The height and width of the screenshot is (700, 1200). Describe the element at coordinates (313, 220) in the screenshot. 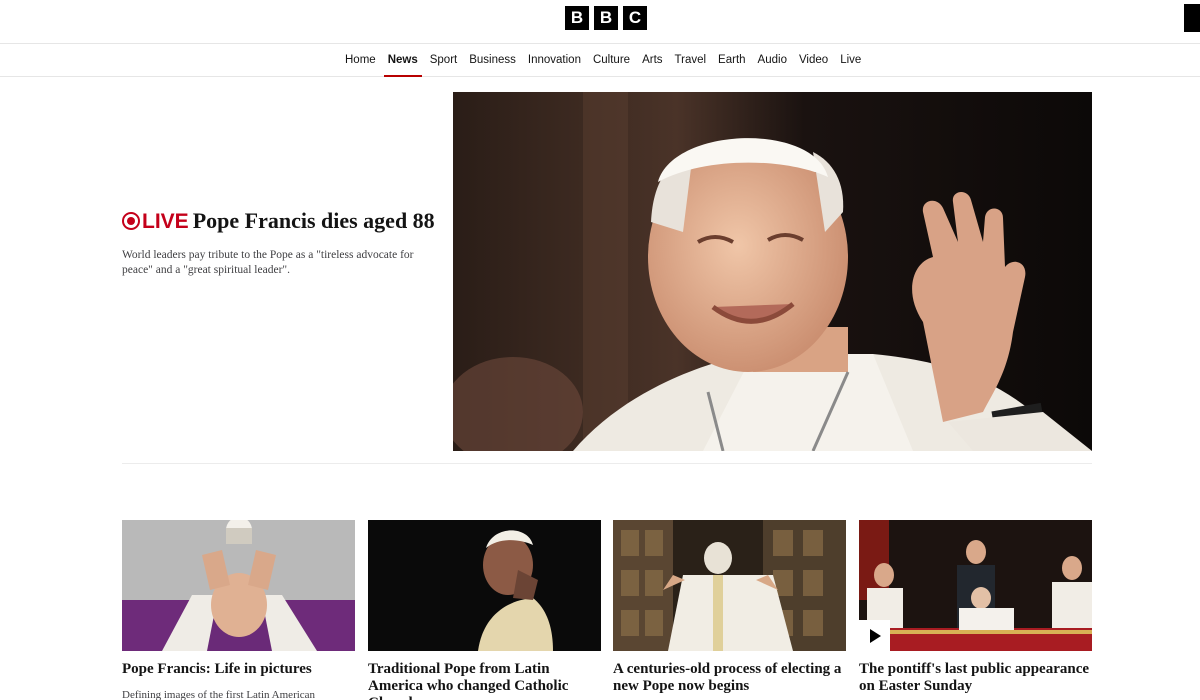

I see `hero-title-text: Pope Francis dies aged 88` at that location.